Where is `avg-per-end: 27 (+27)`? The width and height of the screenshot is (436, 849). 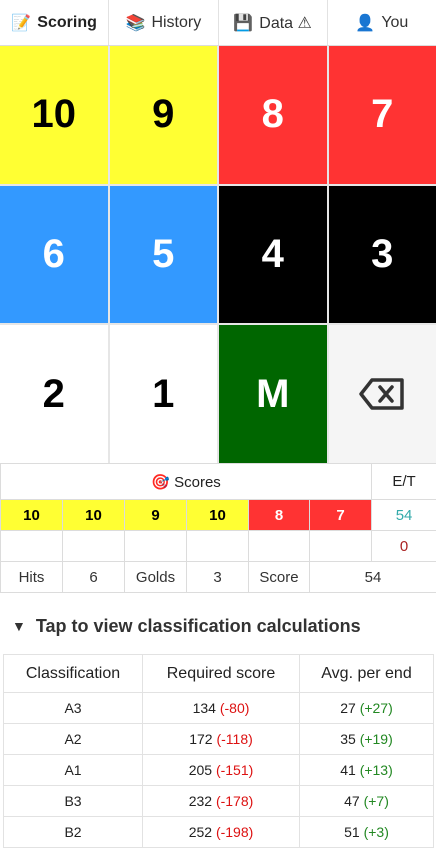 avg-per-end: 27 (+27) is located at coordinates (366, 708).